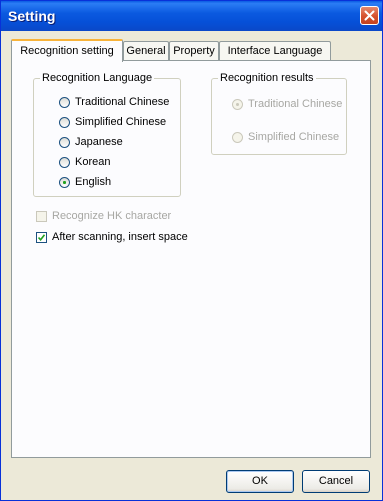 The height and width of the screenshot is (501, 383). I want to click on checkmark-icon, so click(41, 237).